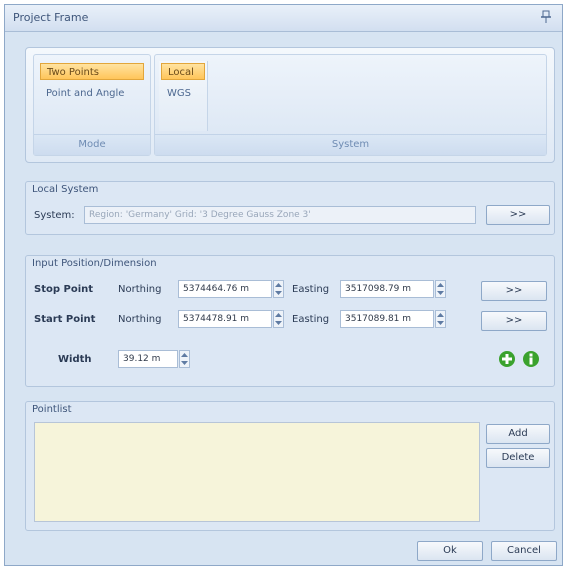  Describe the element at coordinates (350, 144) in the screenshot. I see `system-group-label: System` at that location.